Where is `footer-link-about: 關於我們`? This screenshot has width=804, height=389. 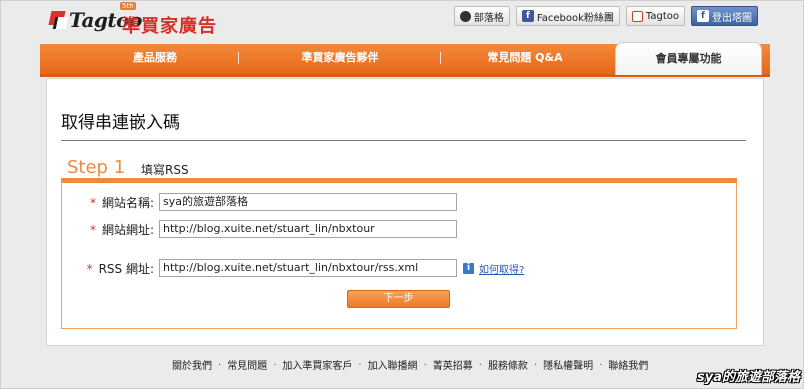
footer-link-about: 關於我們 is located at coordinates (192, 364).